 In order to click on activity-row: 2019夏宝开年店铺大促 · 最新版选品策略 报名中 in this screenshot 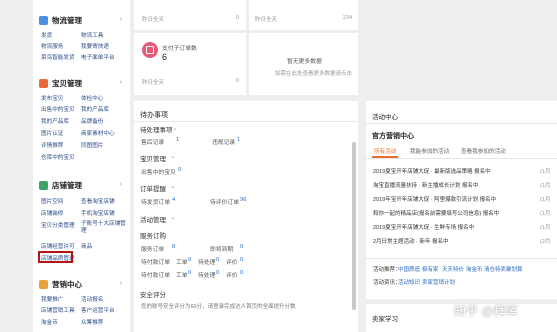, I will do `click(432, 171)`.